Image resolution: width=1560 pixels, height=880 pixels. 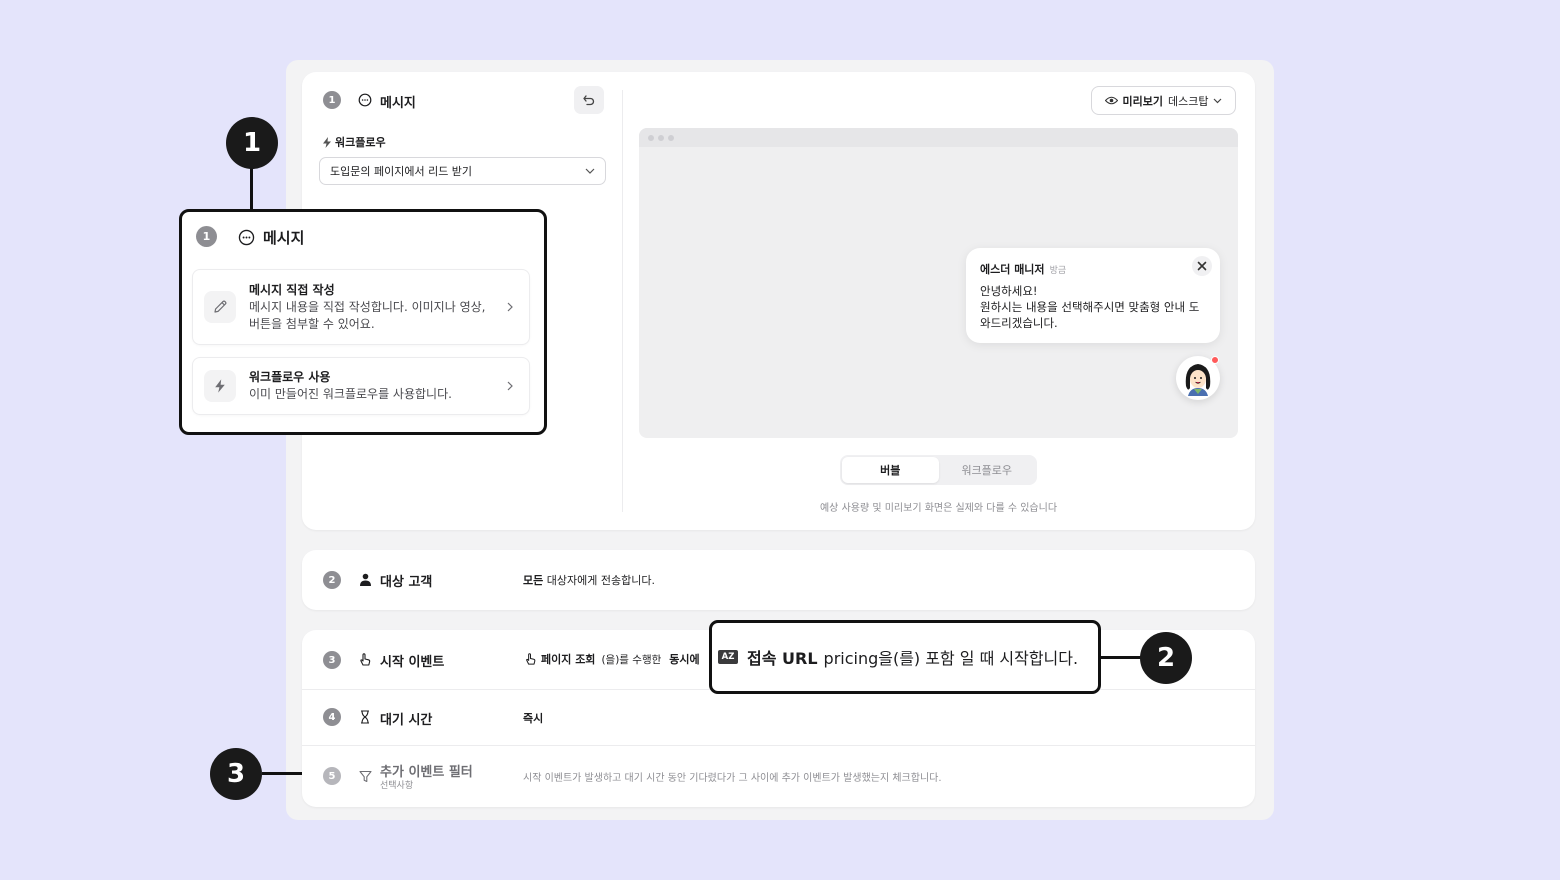 I want to click on section-title: 대상 고객, so click(x=406, y=582).